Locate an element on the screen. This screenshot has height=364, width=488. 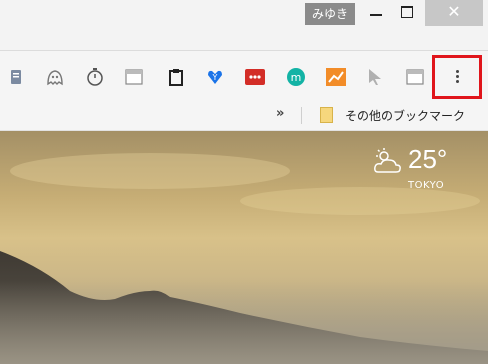
bookmarks-bar: » その他のブックマーク is located at coordinates (244, 115).